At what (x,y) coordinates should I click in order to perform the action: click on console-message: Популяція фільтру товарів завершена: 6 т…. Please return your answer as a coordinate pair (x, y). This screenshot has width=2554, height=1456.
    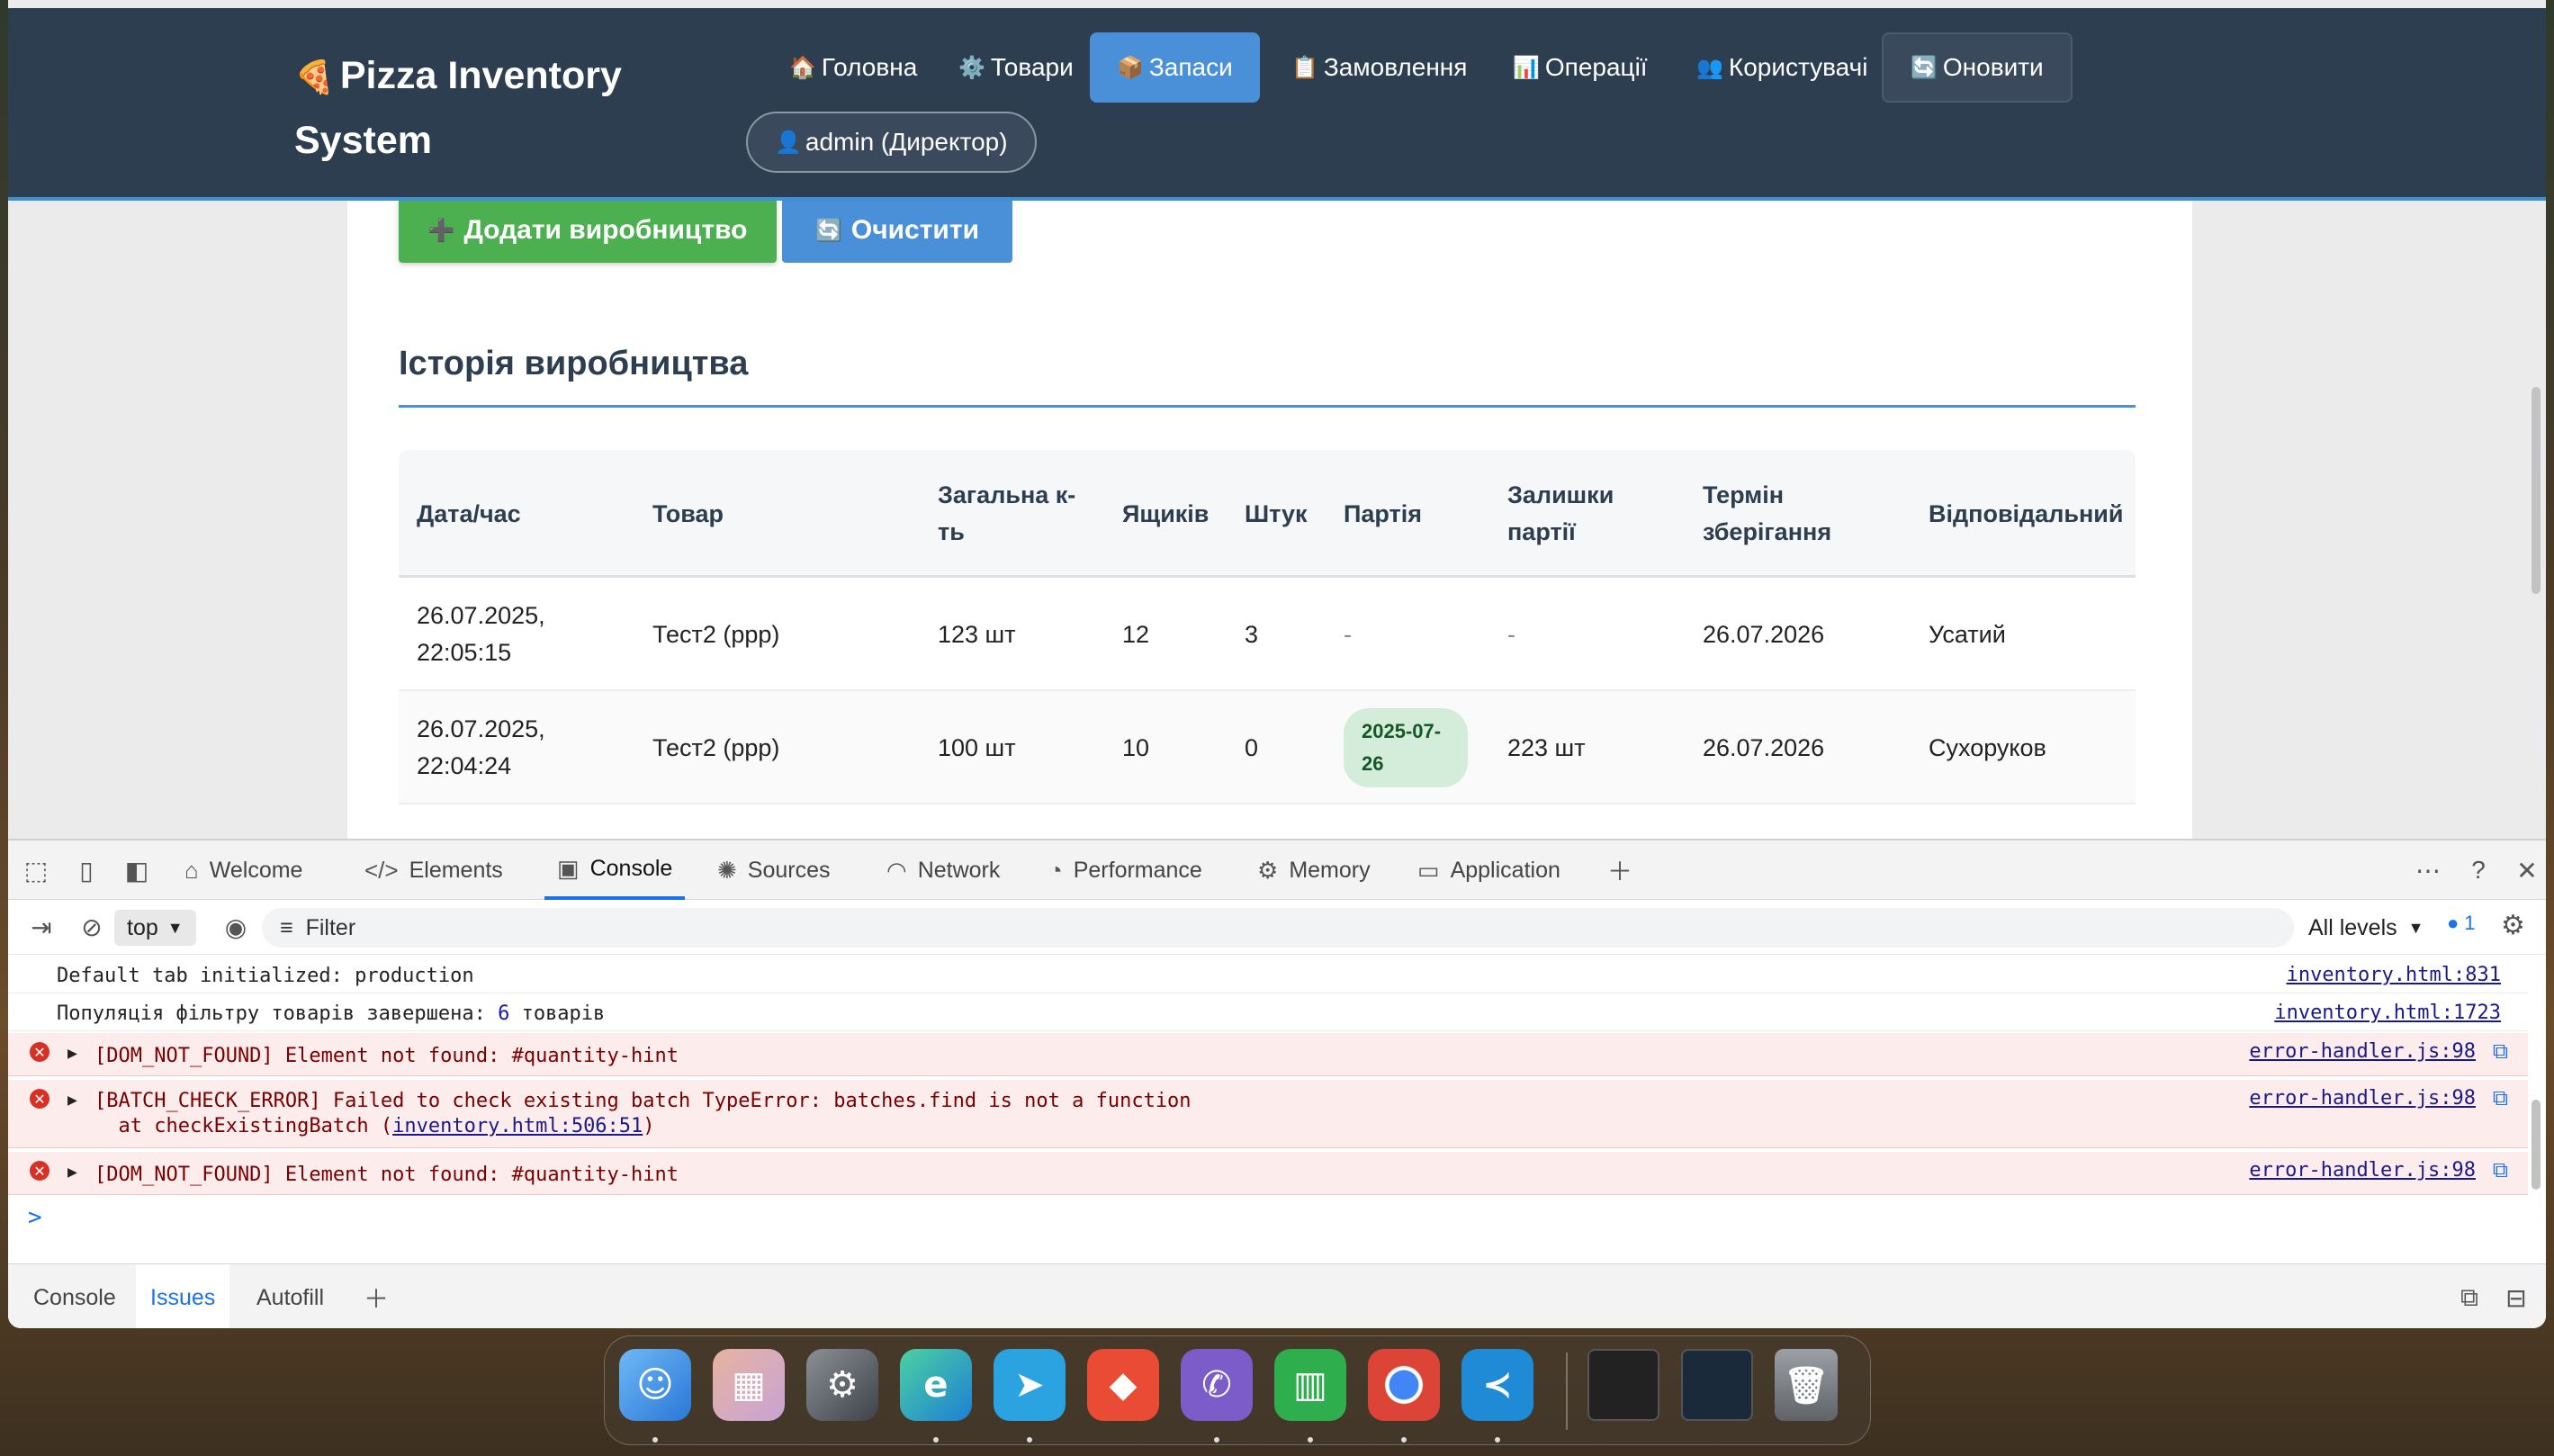
    Looking at the image, I should click on (1268, 1012).